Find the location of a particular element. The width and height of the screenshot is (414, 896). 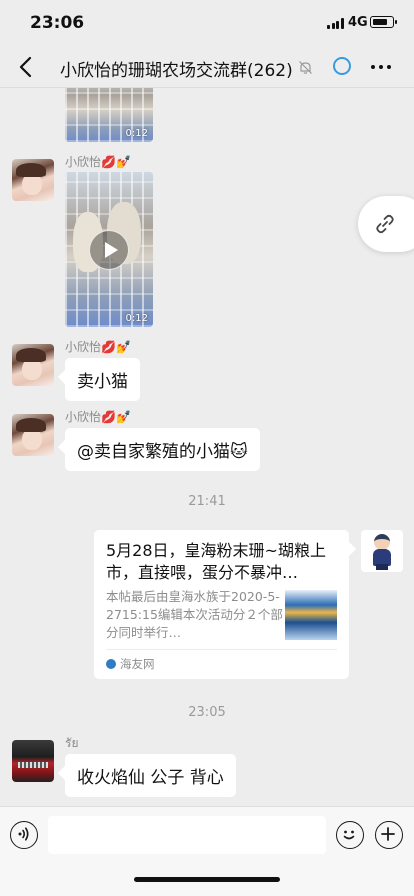

input-bar is located at coordinates (207, 851).